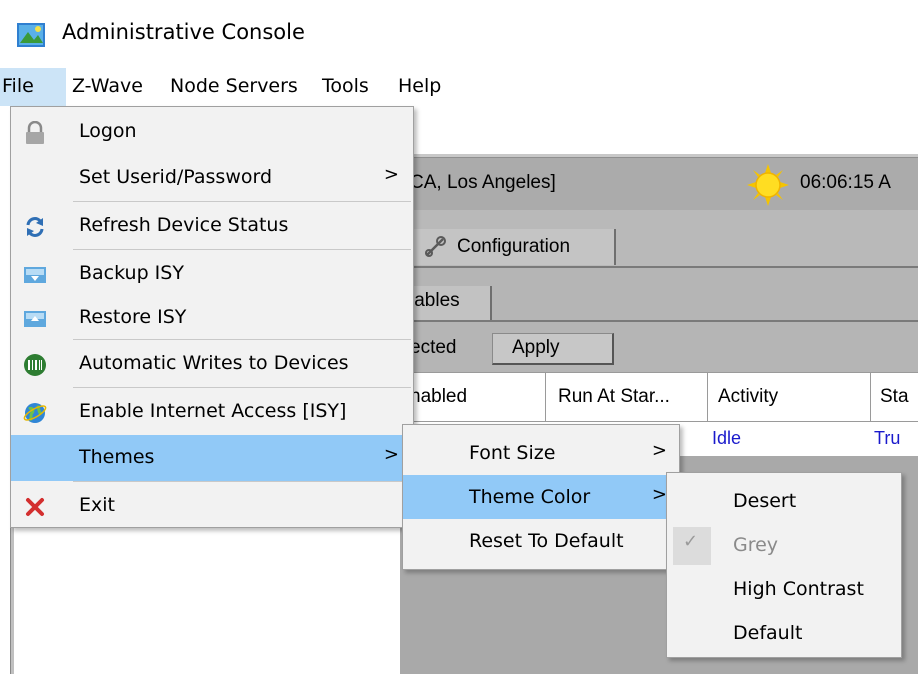 The image size is (918, 674). Describe the element at coordinates (212, 458) in the screenshot. I see `menu-item-themes: Themes >` at that location.